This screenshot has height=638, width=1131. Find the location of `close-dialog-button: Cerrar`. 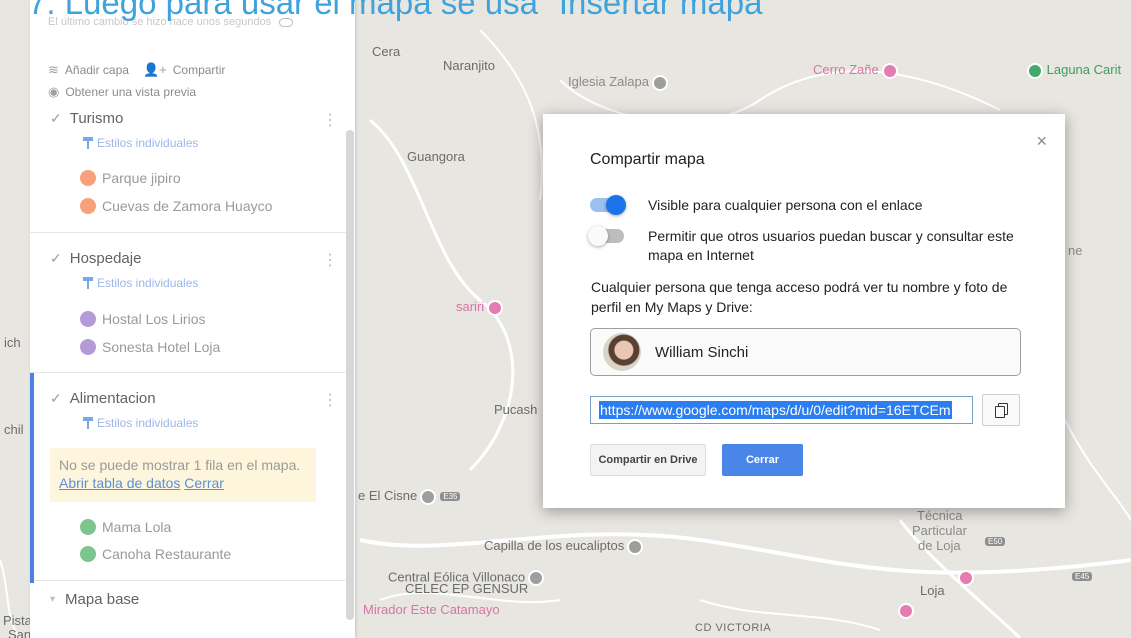

close-dialog-button: Cerrar is located at coordinates (762, 460).